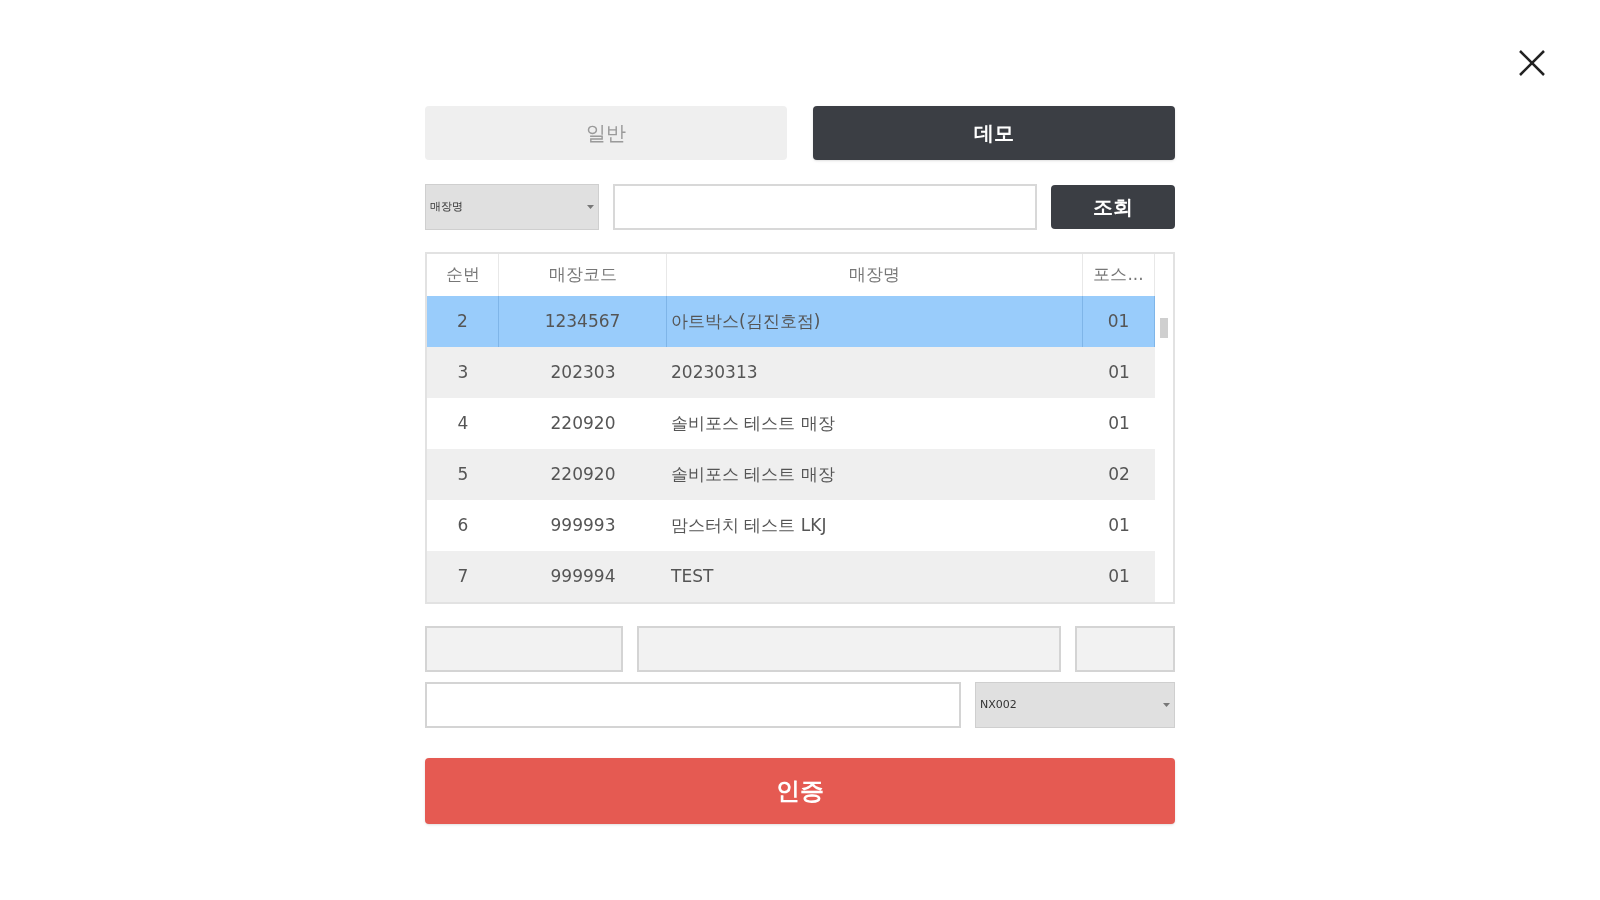 The image size is (1600, 900). Describe the element at coordinates (463, 525) in the screenshot. I see `table-cell-text: 6` at that location.